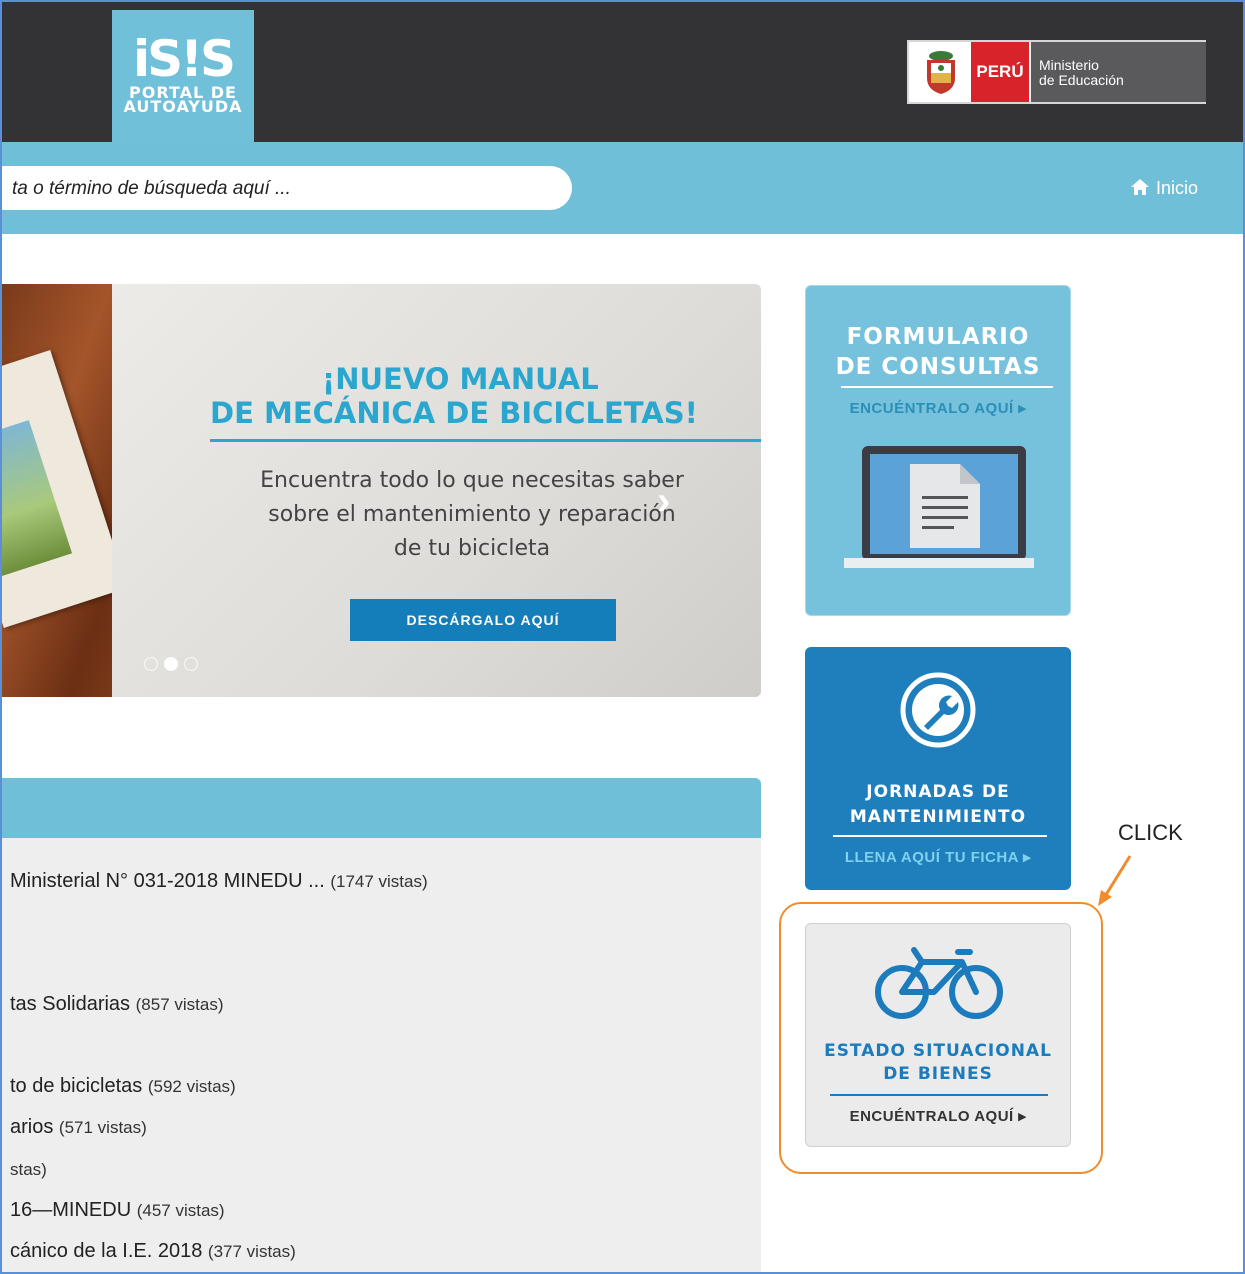 The width and height of the screenshot is (1245, 1274). I want to click on logo-subtitle-line2: AUTOAYUDA, so click(183, 106).